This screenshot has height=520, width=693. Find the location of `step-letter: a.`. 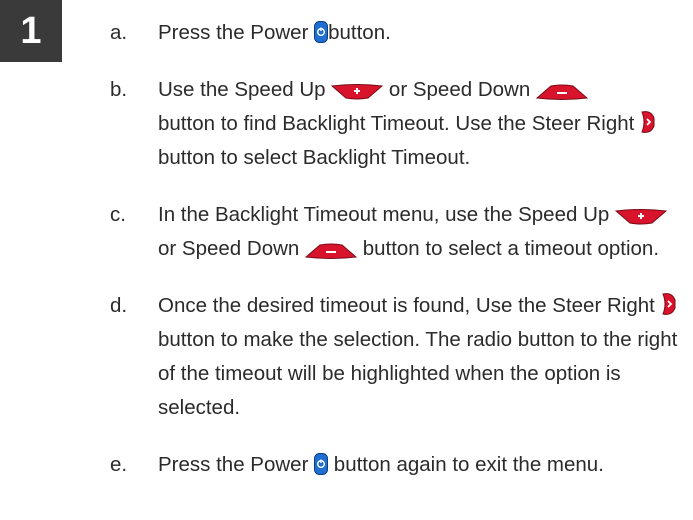

step-letter: a. is located at coordinates (119, 32).